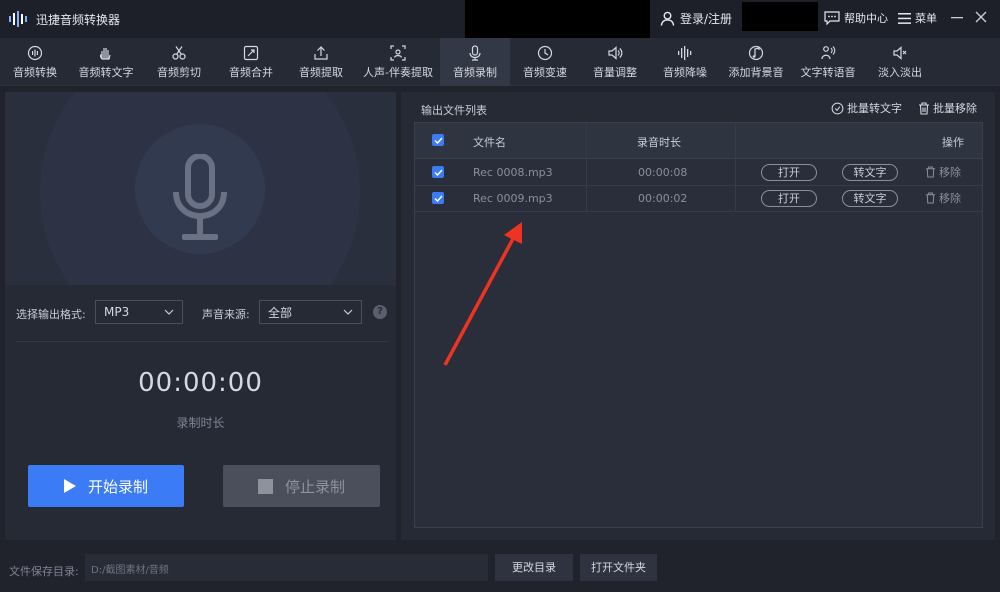 This screenshot has width=1000, height=592. I want to click on start-record-button: 开始录制, so click(106, 486).